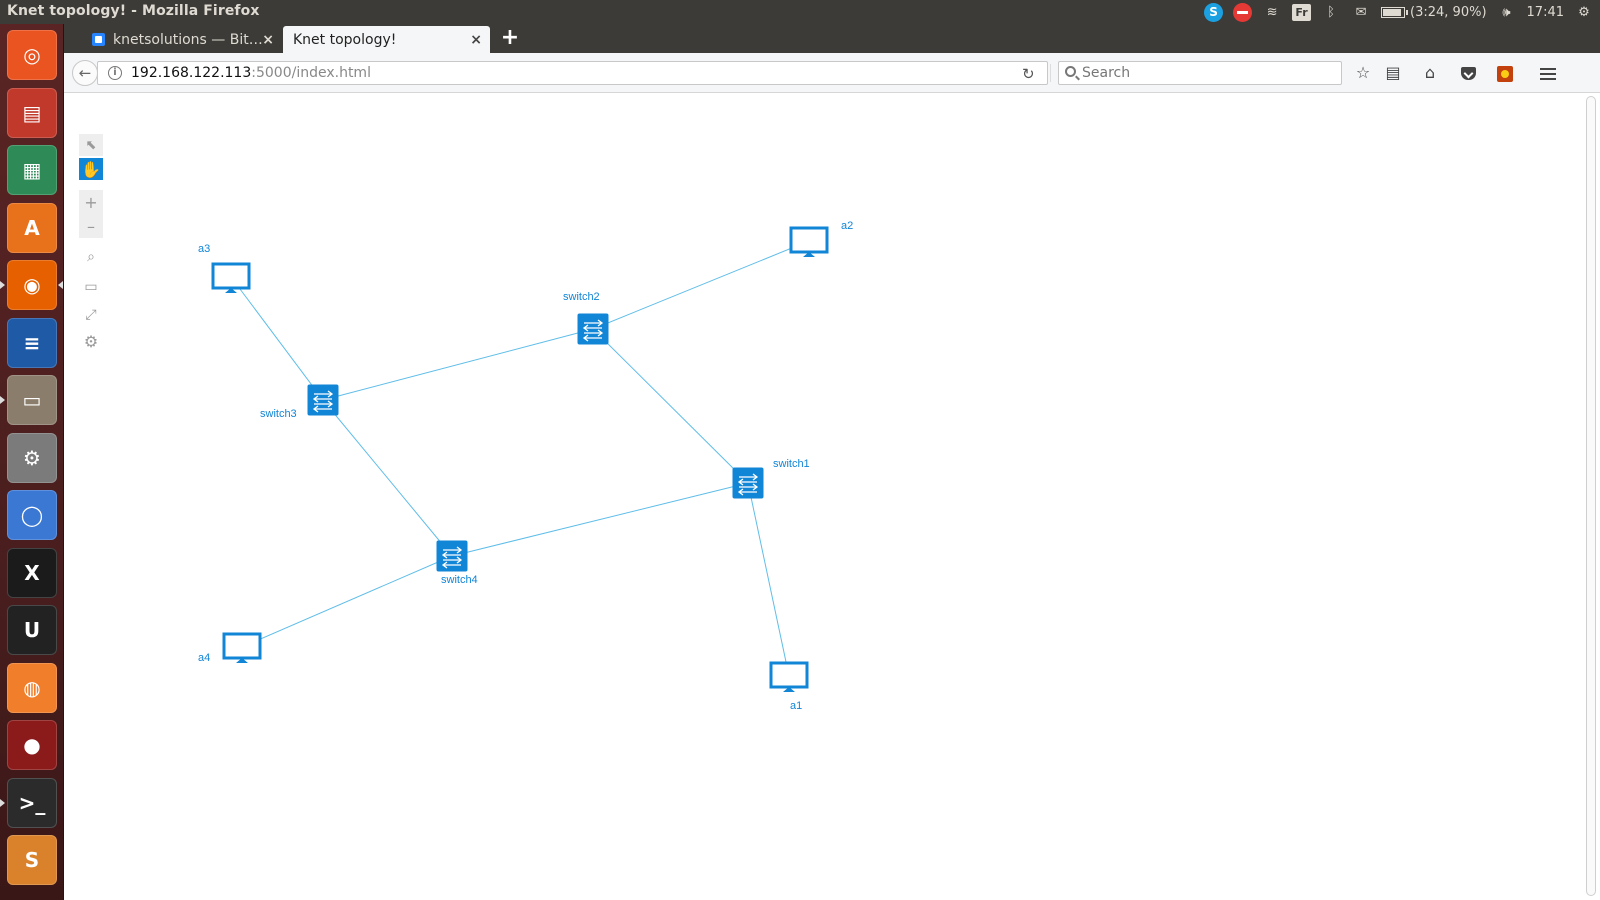  Describe the element at coordinates (32, 112) in the screenshot. I see `impress-icon: ▤` at that location.